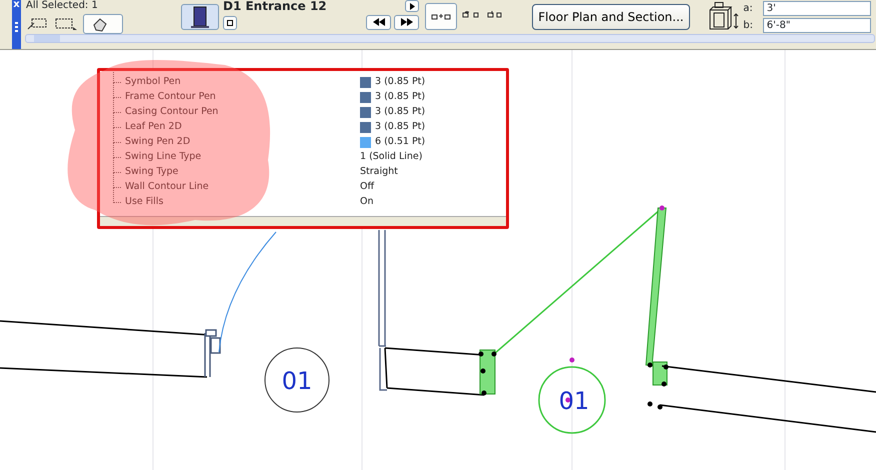 The image size is (876, 470). I want to click on palette-grip: x, so click(16, 24).